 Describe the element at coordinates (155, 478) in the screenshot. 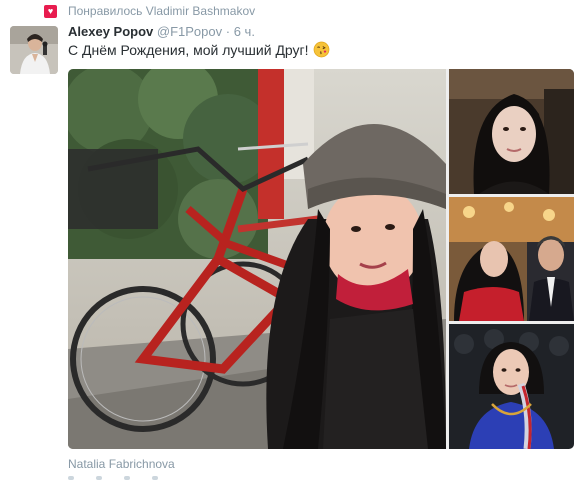

I see `more-icon` at that location.